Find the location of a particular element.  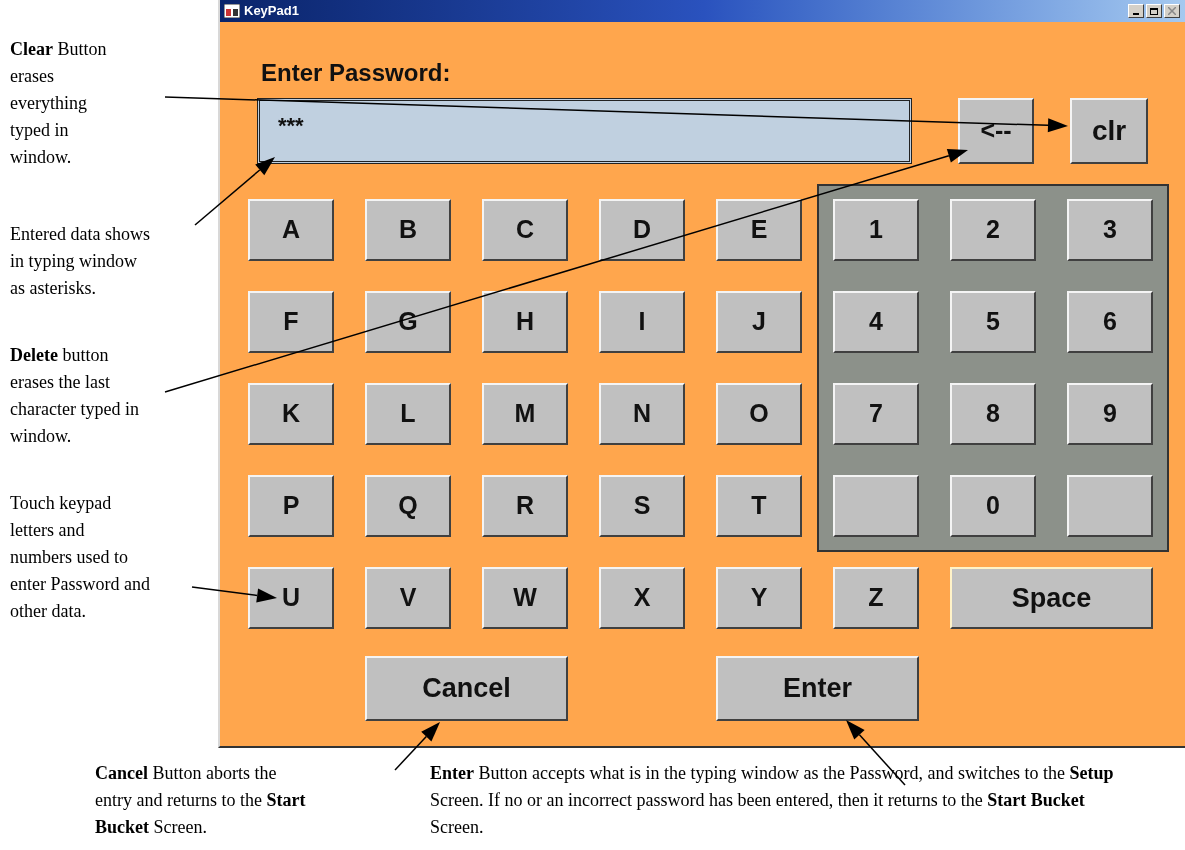

letter-key: O is located at coordinates (759, 414).